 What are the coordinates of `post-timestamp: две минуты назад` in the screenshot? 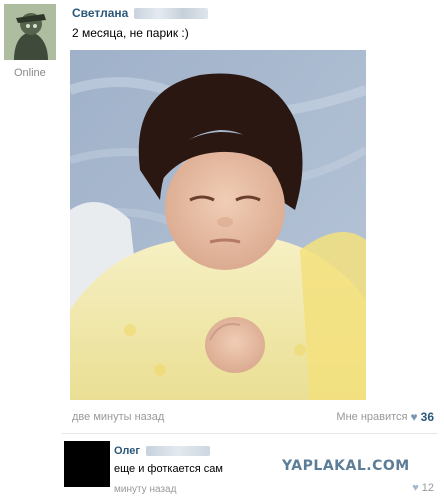 It's located at (118, 417).